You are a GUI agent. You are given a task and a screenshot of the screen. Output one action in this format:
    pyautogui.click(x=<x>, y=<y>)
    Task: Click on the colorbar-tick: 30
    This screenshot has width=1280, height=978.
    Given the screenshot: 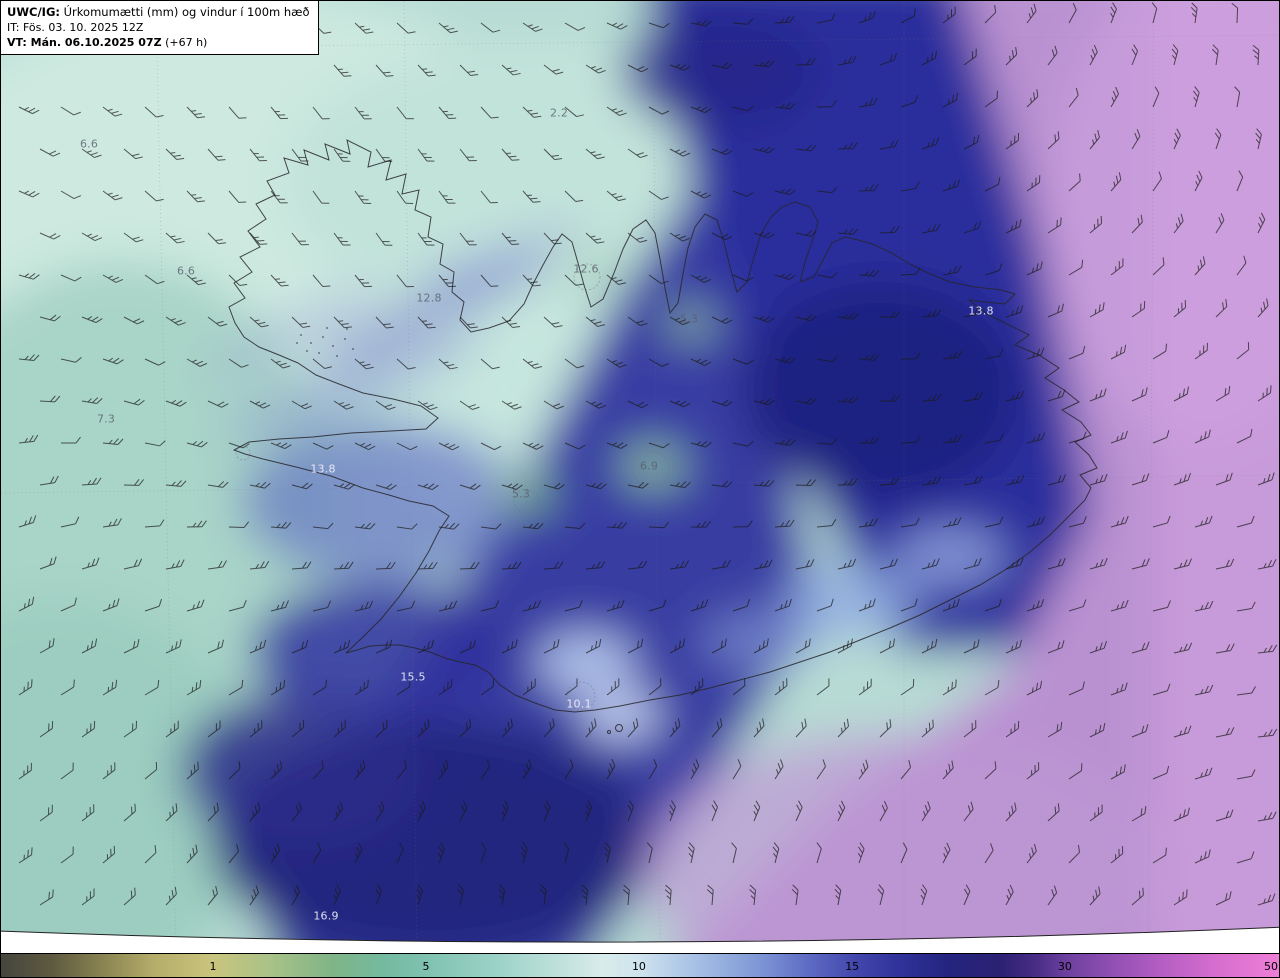 What is the action you would take?
    pyautogui.click(x=1064, y=966)
    